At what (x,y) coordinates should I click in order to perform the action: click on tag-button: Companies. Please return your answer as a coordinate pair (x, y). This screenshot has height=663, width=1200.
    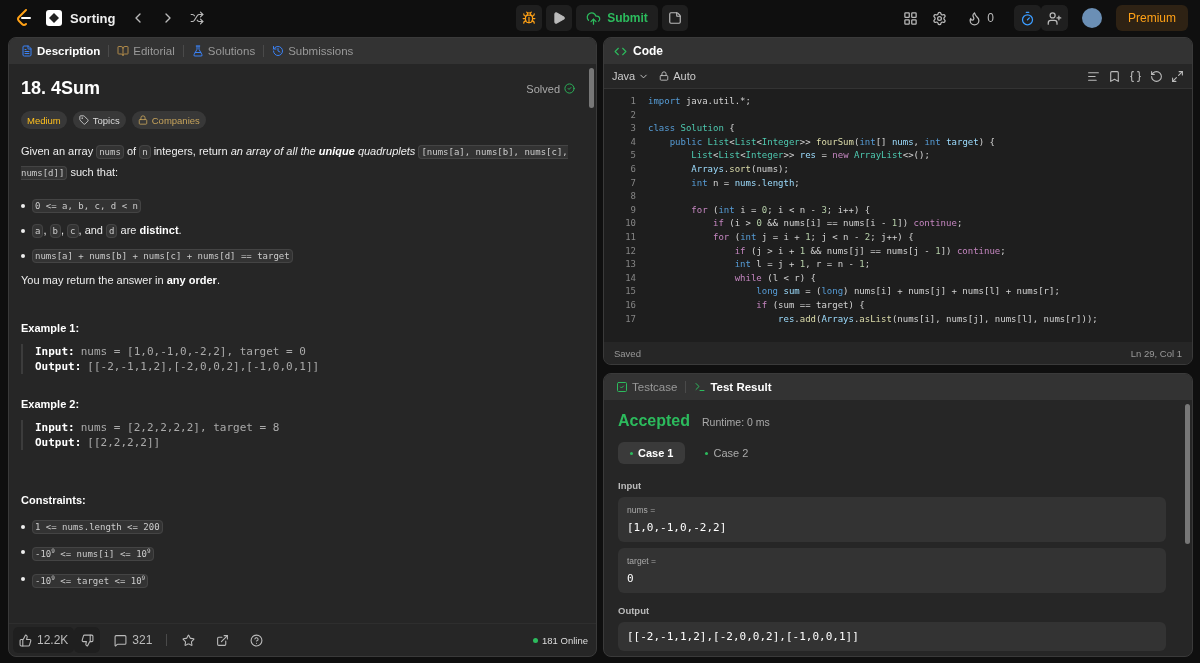
    Looking at the image, I should click on (168, 120).